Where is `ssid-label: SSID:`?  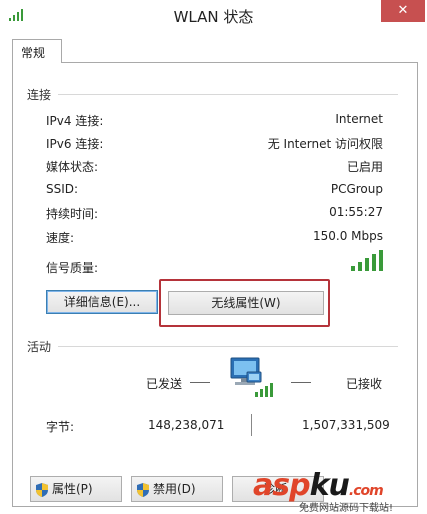
ssid-label: SSID: is located at coordinates (62, 189).